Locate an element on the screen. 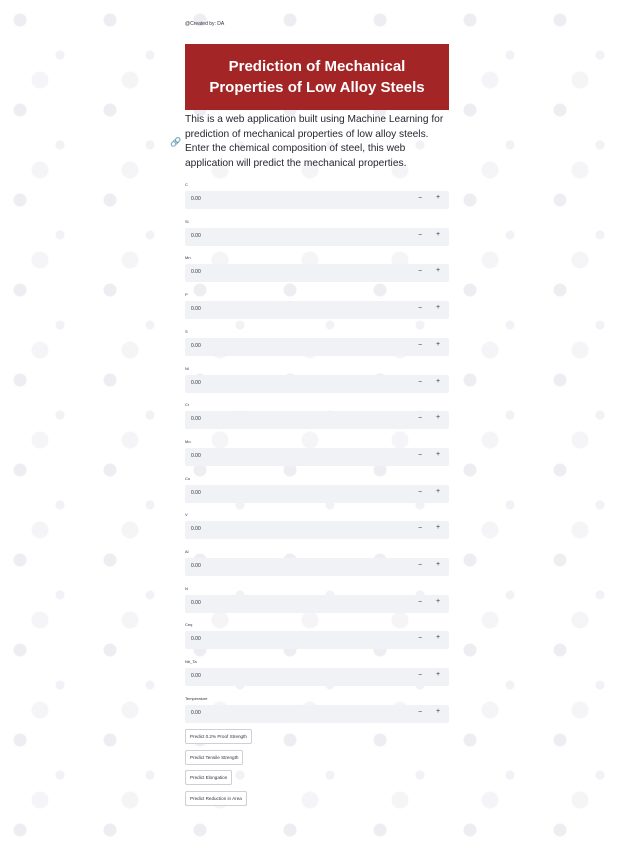  predict-button-4: Predict Reduction in Area is located at coordinates (216, 798).